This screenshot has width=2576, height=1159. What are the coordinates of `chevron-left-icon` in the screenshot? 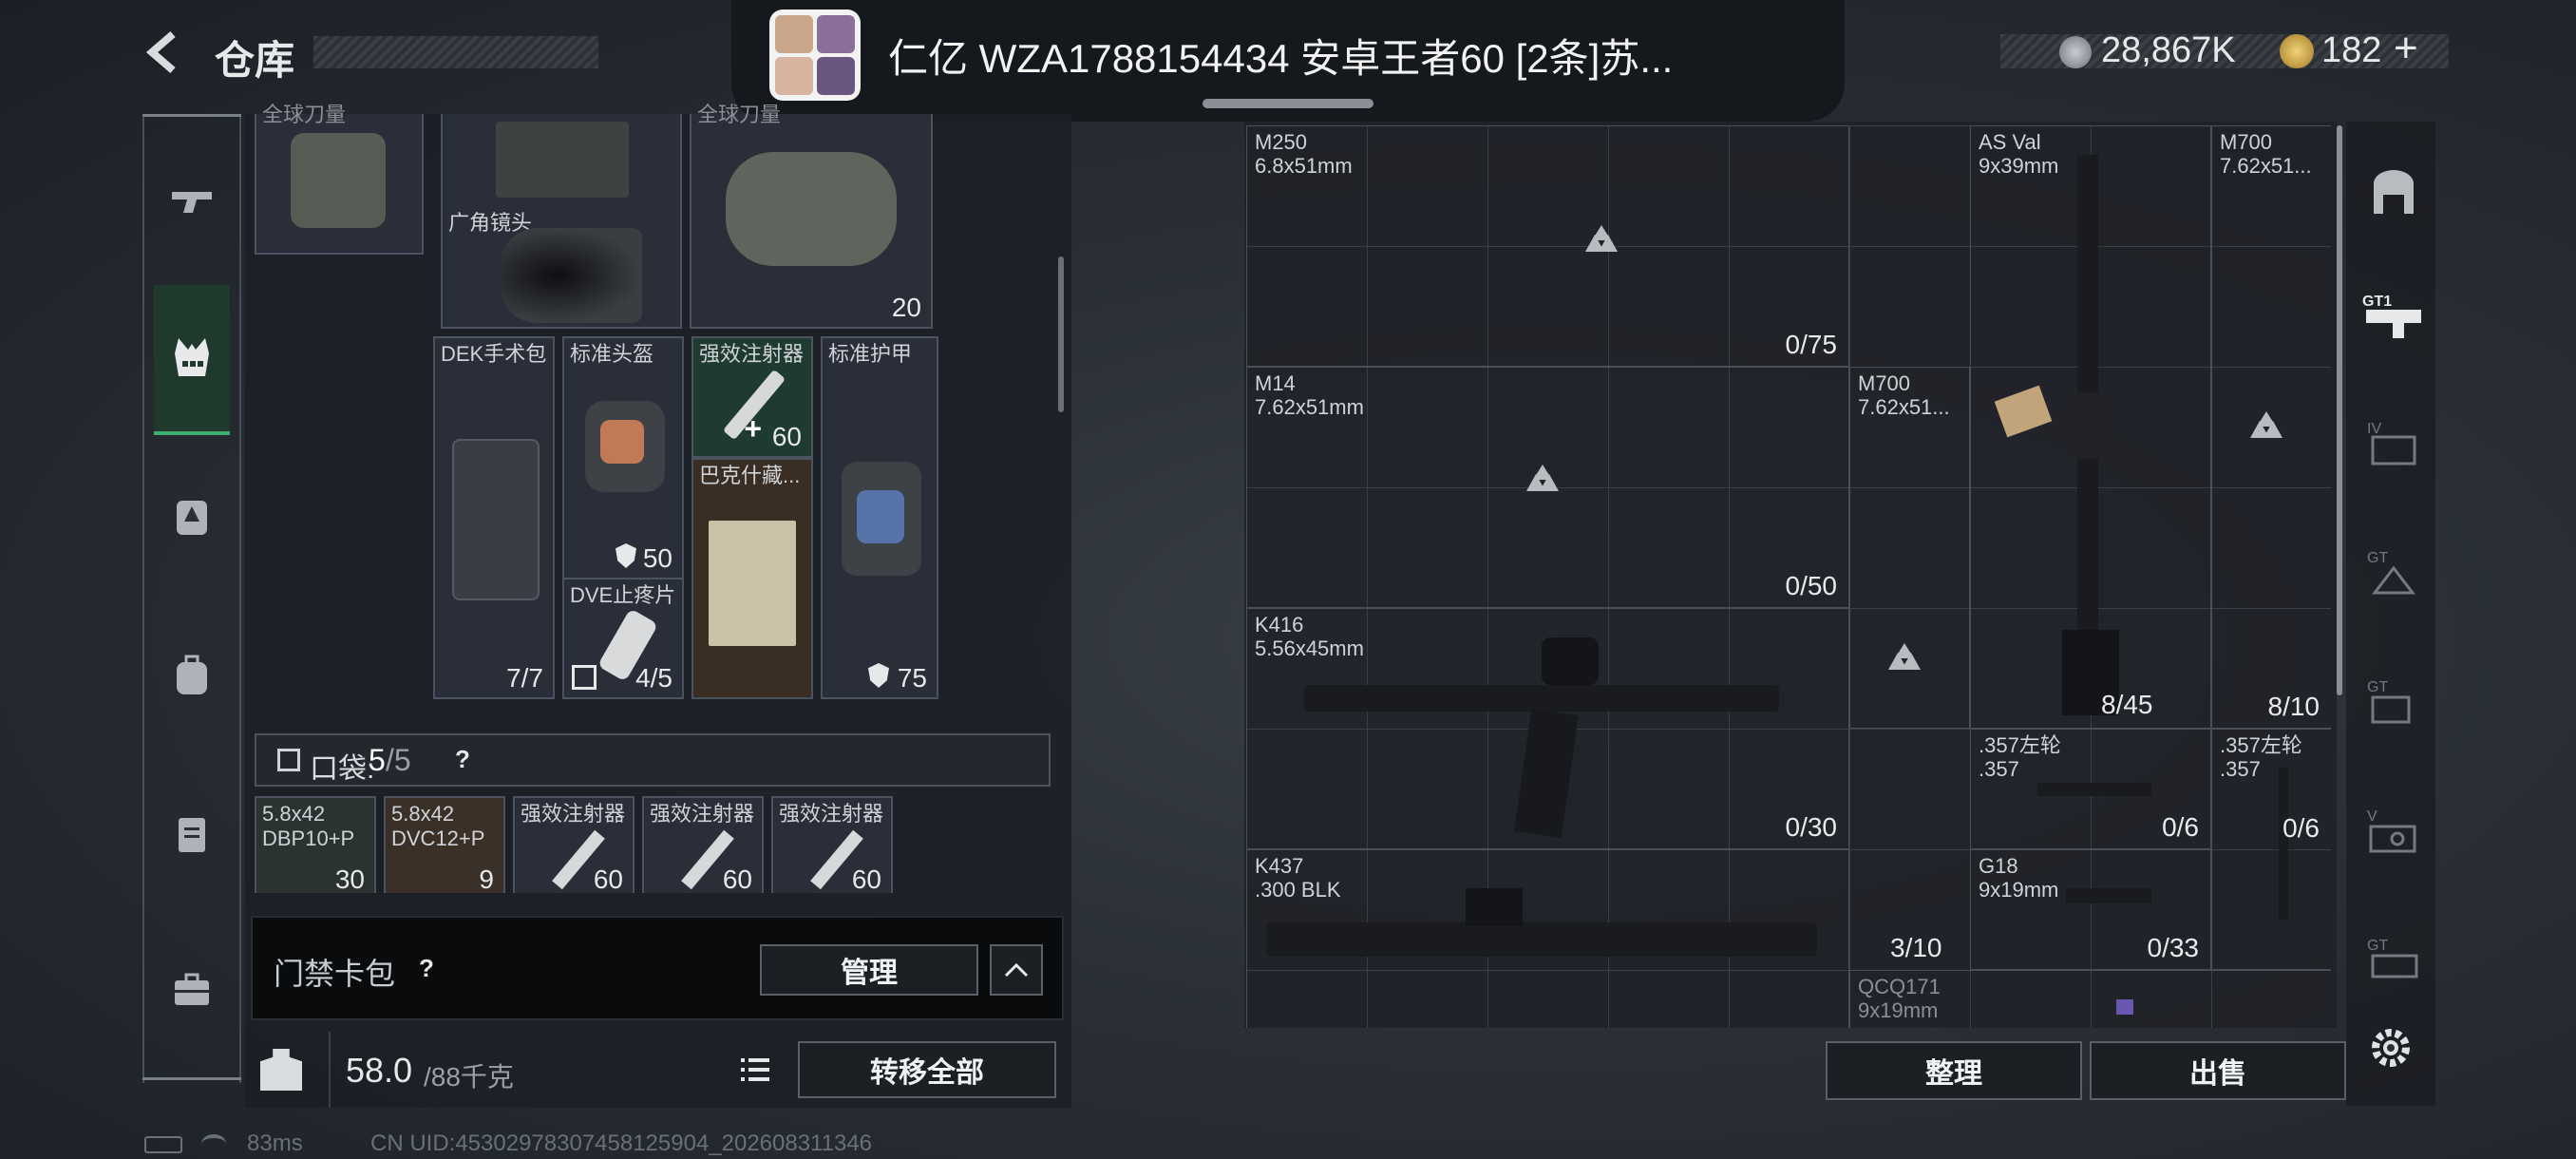 It's located at (160, 52).